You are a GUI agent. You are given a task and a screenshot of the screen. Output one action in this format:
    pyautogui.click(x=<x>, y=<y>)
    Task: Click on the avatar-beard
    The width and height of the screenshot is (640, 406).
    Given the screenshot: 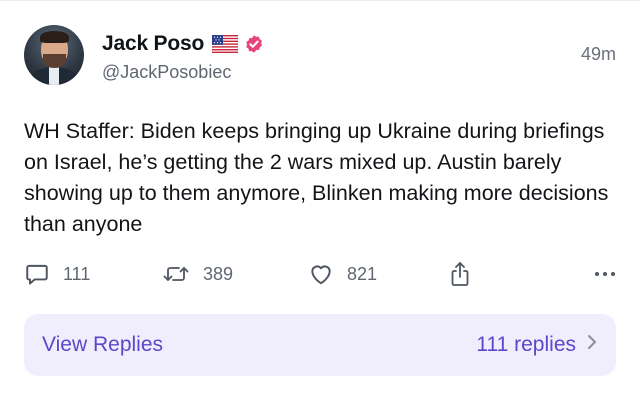 What is the action you would take?
    pyautogui.click(x=54, y=61)
    